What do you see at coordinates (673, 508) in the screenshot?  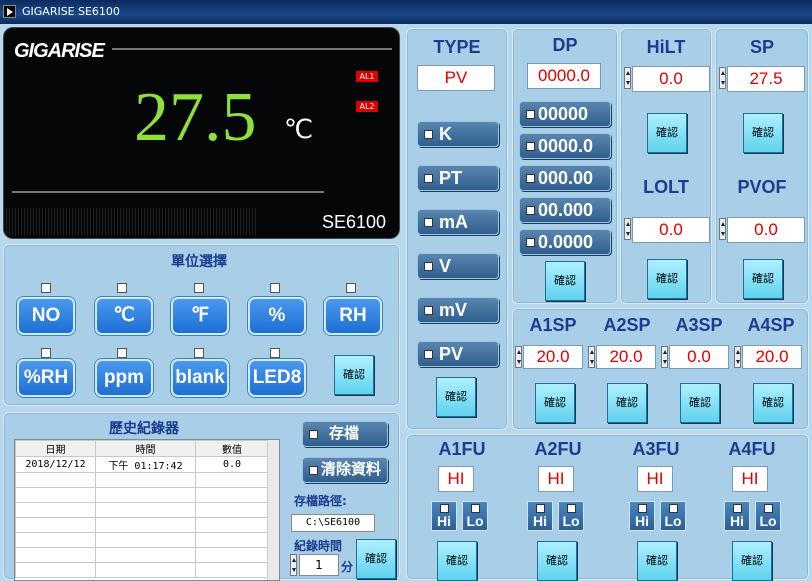 I see `a3fu-lo-checkbox` at bounding box center [673, 508].